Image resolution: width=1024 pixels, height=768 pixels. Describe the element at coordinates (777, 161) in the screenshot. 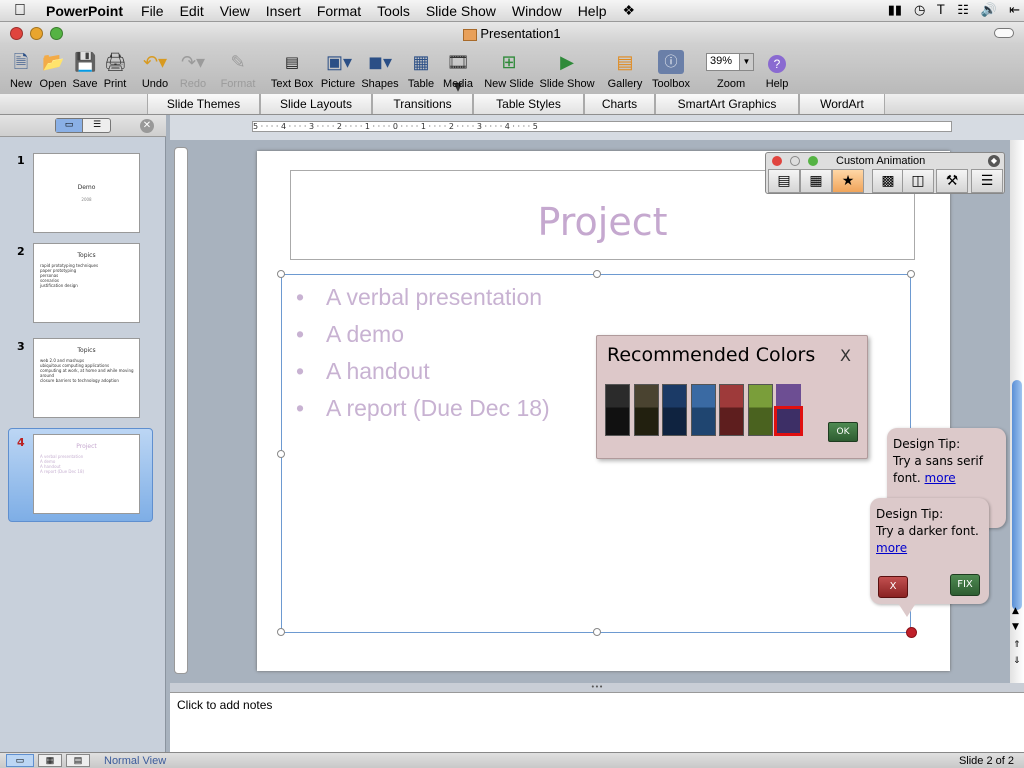

I see `palette-close-icon` at that location.